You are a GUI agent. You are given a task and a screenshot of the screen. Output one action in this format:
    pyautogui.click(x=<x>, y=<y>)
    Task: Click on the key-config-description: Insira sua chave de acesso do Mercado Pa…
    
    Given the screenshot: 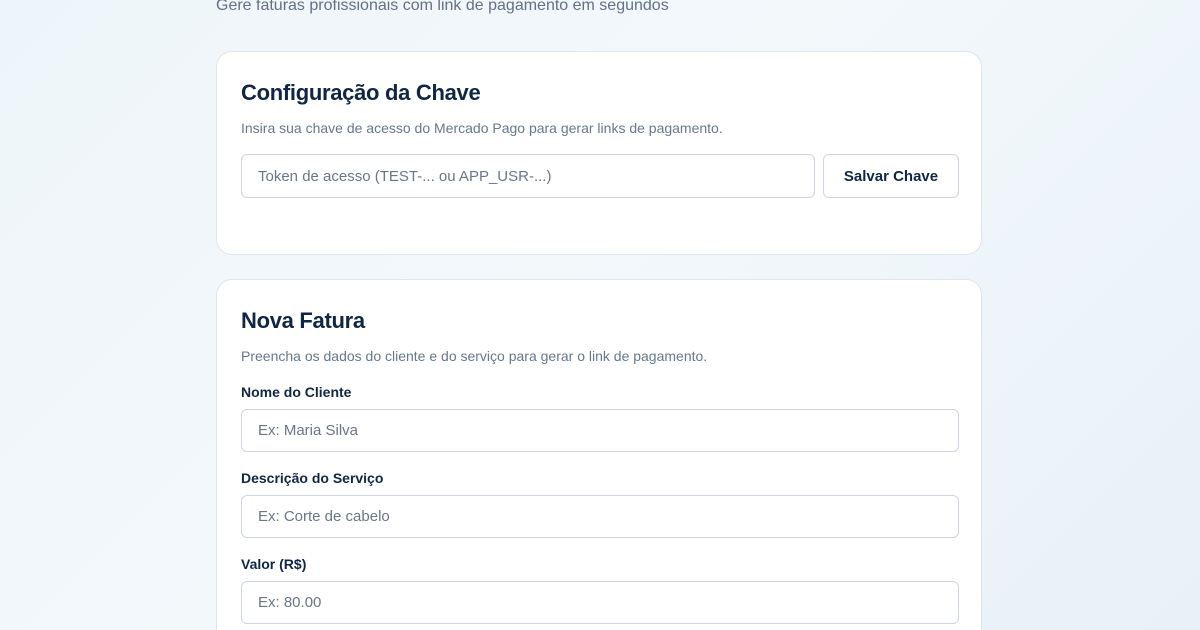 What is the action you would take?
    pyautogui.click(x=482, y=128)
    